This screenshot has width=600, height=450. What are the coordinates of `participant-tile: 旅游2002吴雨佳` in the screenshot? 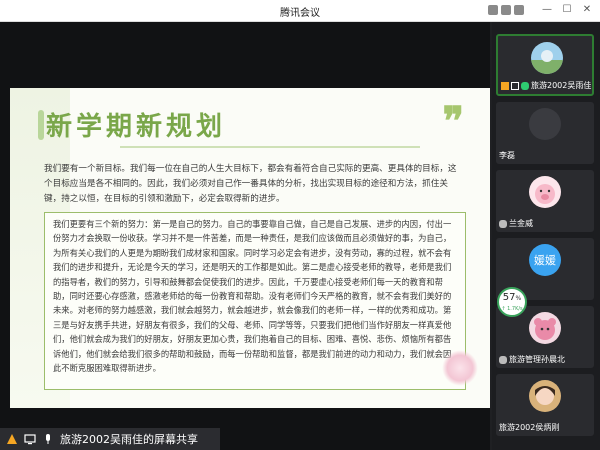 It's located at (545, 65).